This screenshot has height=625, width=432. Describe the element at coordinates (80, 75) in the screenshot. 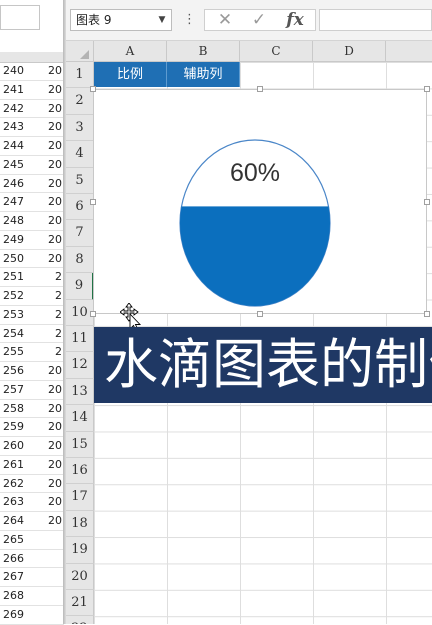

I see `row-header: 1` at that location.